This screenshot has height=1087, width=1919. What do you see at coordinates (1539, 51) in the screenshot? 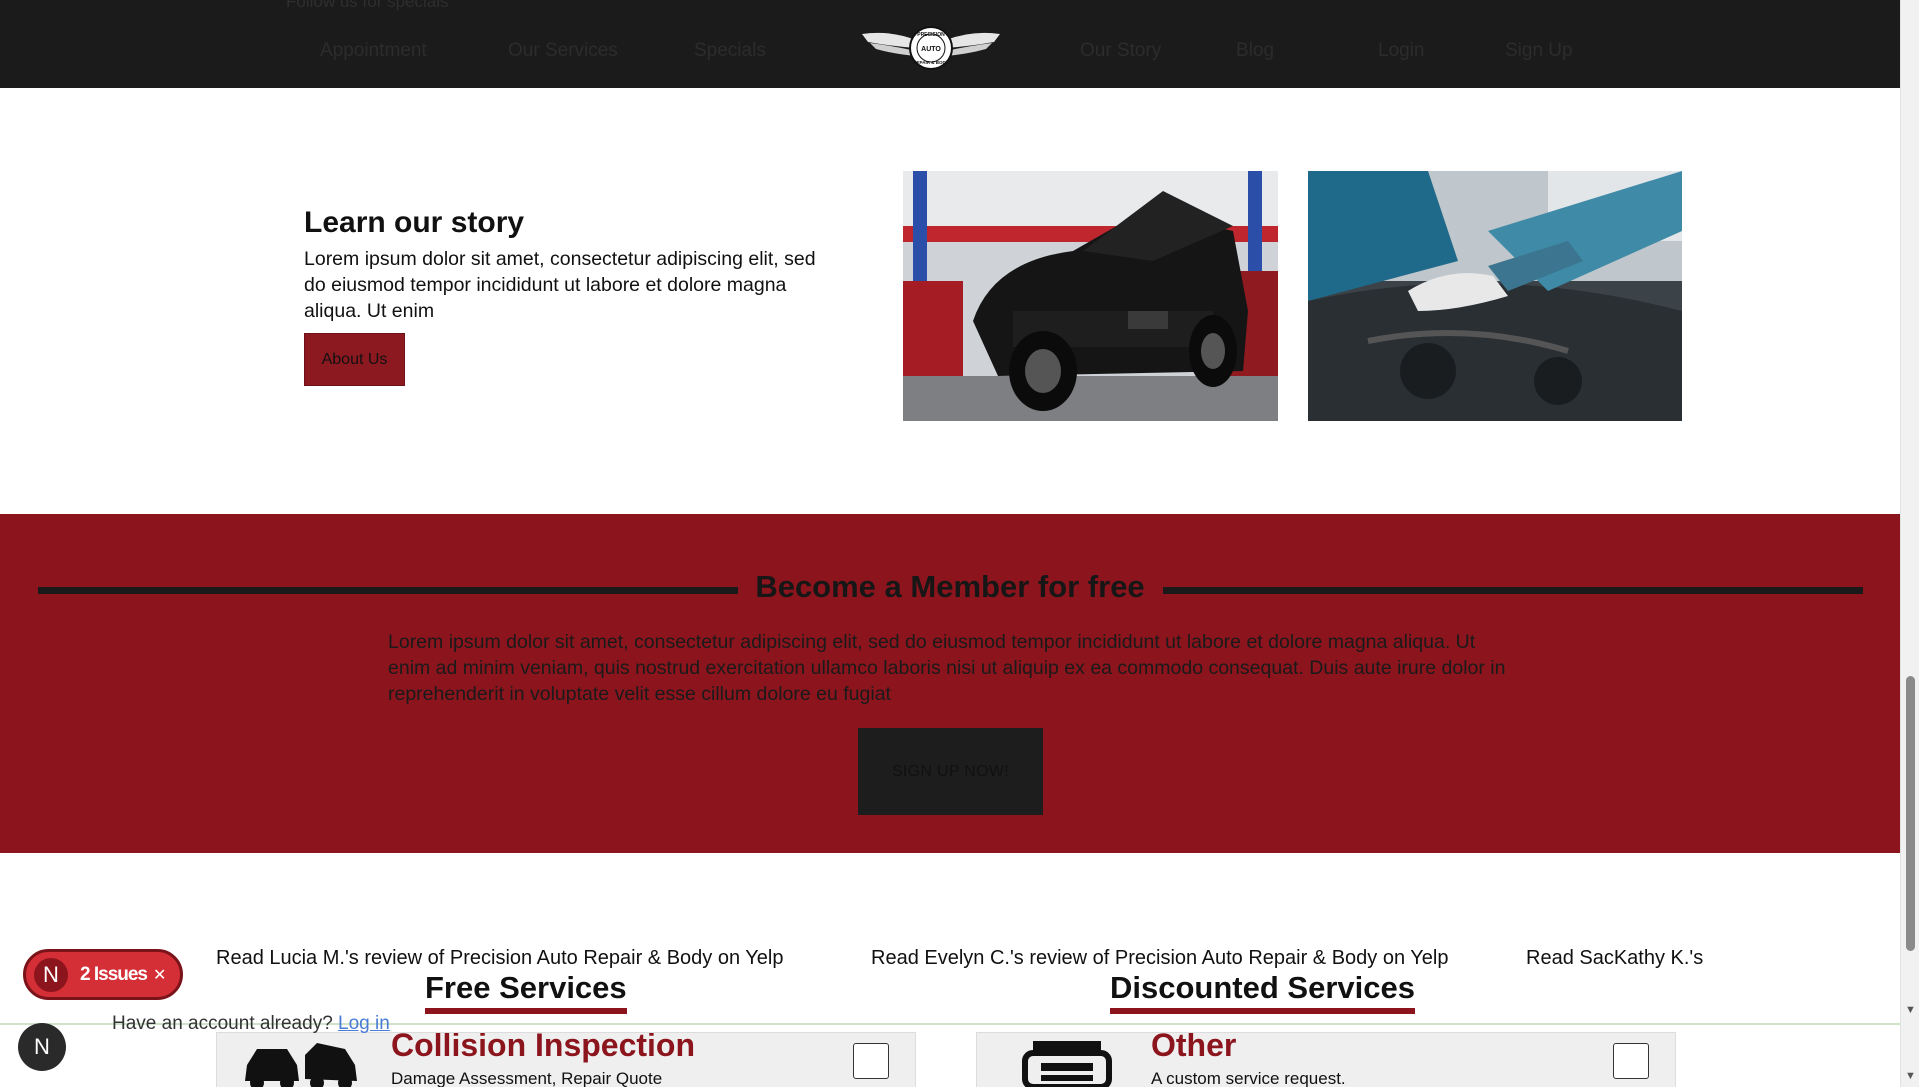
I see `nav-sign-up: Sign Up` at bounding box center [1539, 51].